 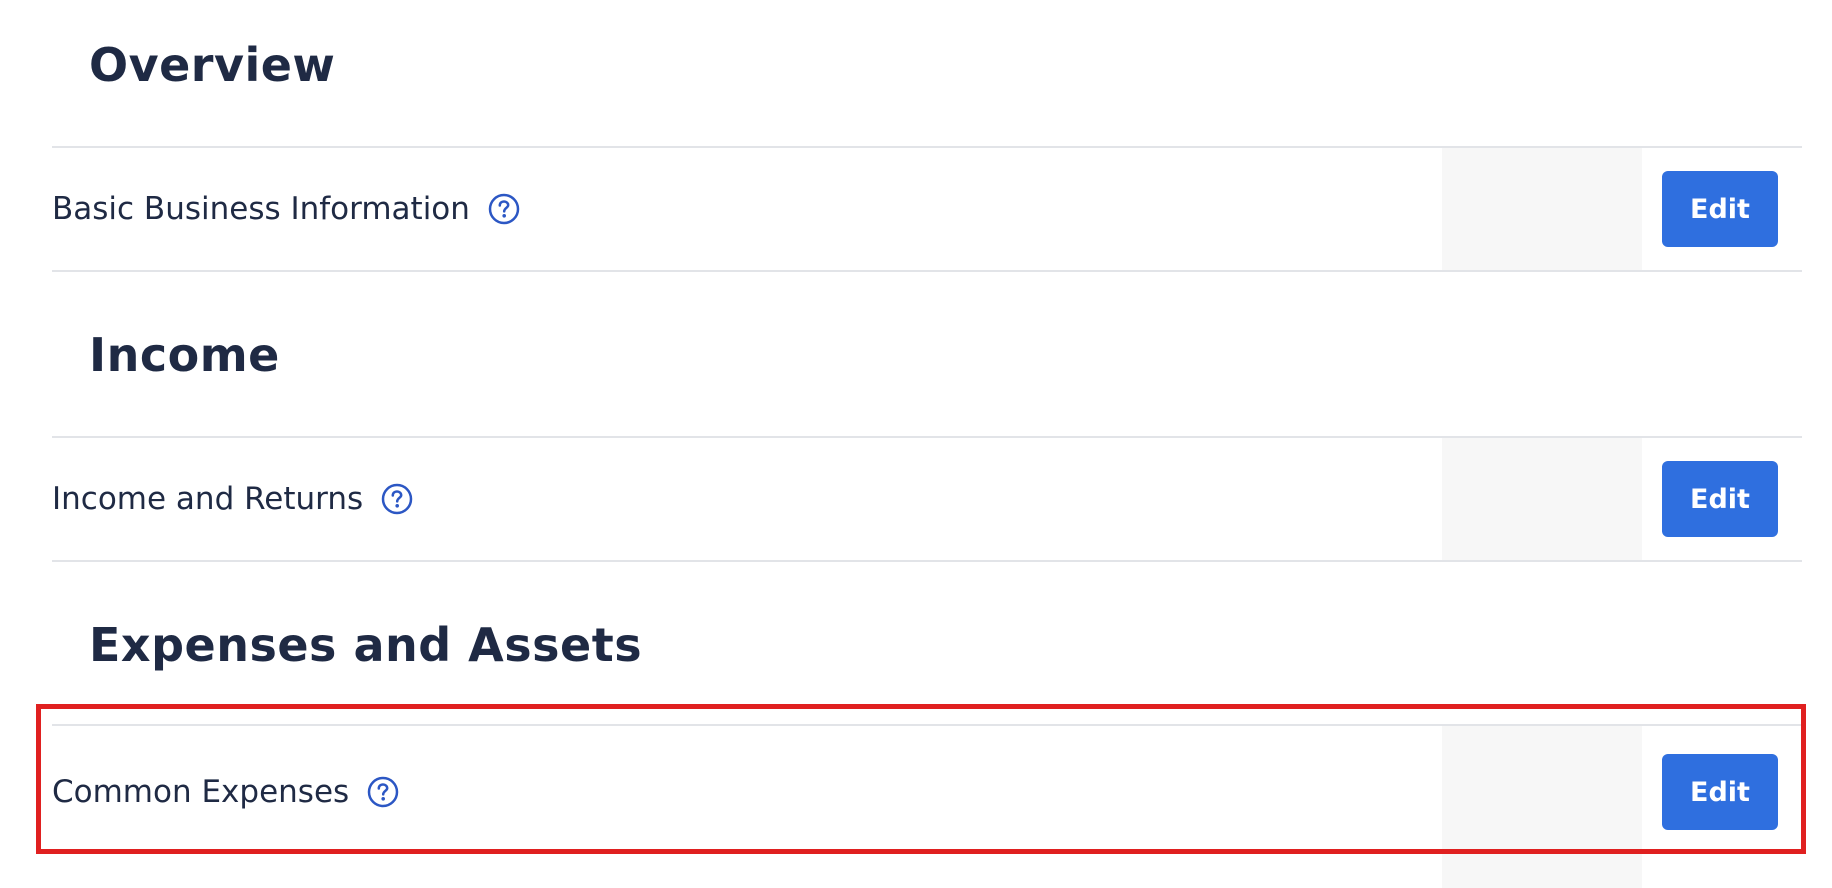 I want to click on row-basic-business-information: Basic Business Information Edit, so click(x=927, y=209).